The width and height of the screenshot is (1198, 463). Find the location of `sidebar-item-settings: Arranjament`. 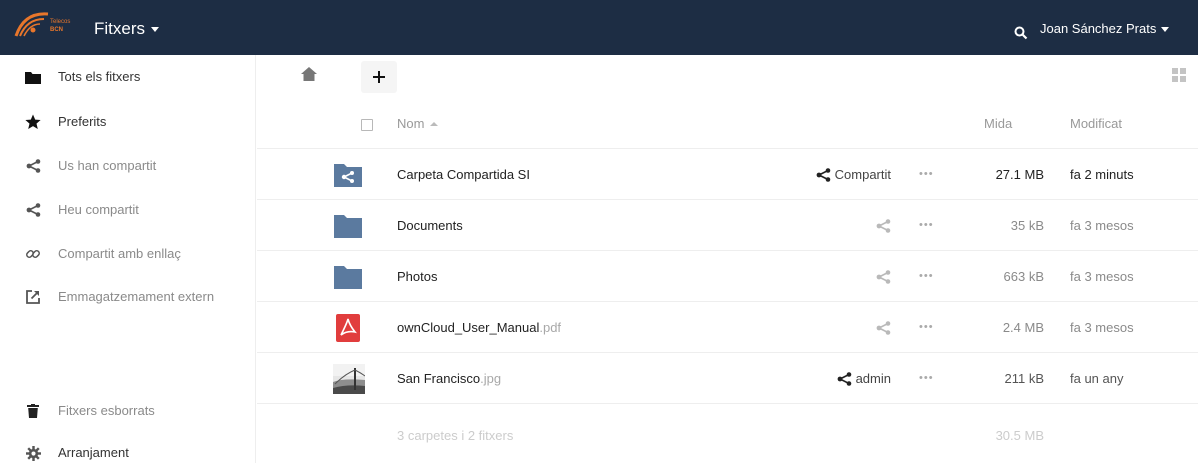

sidebar-item-settings: Arranjament is located at coordinates (128, 447).